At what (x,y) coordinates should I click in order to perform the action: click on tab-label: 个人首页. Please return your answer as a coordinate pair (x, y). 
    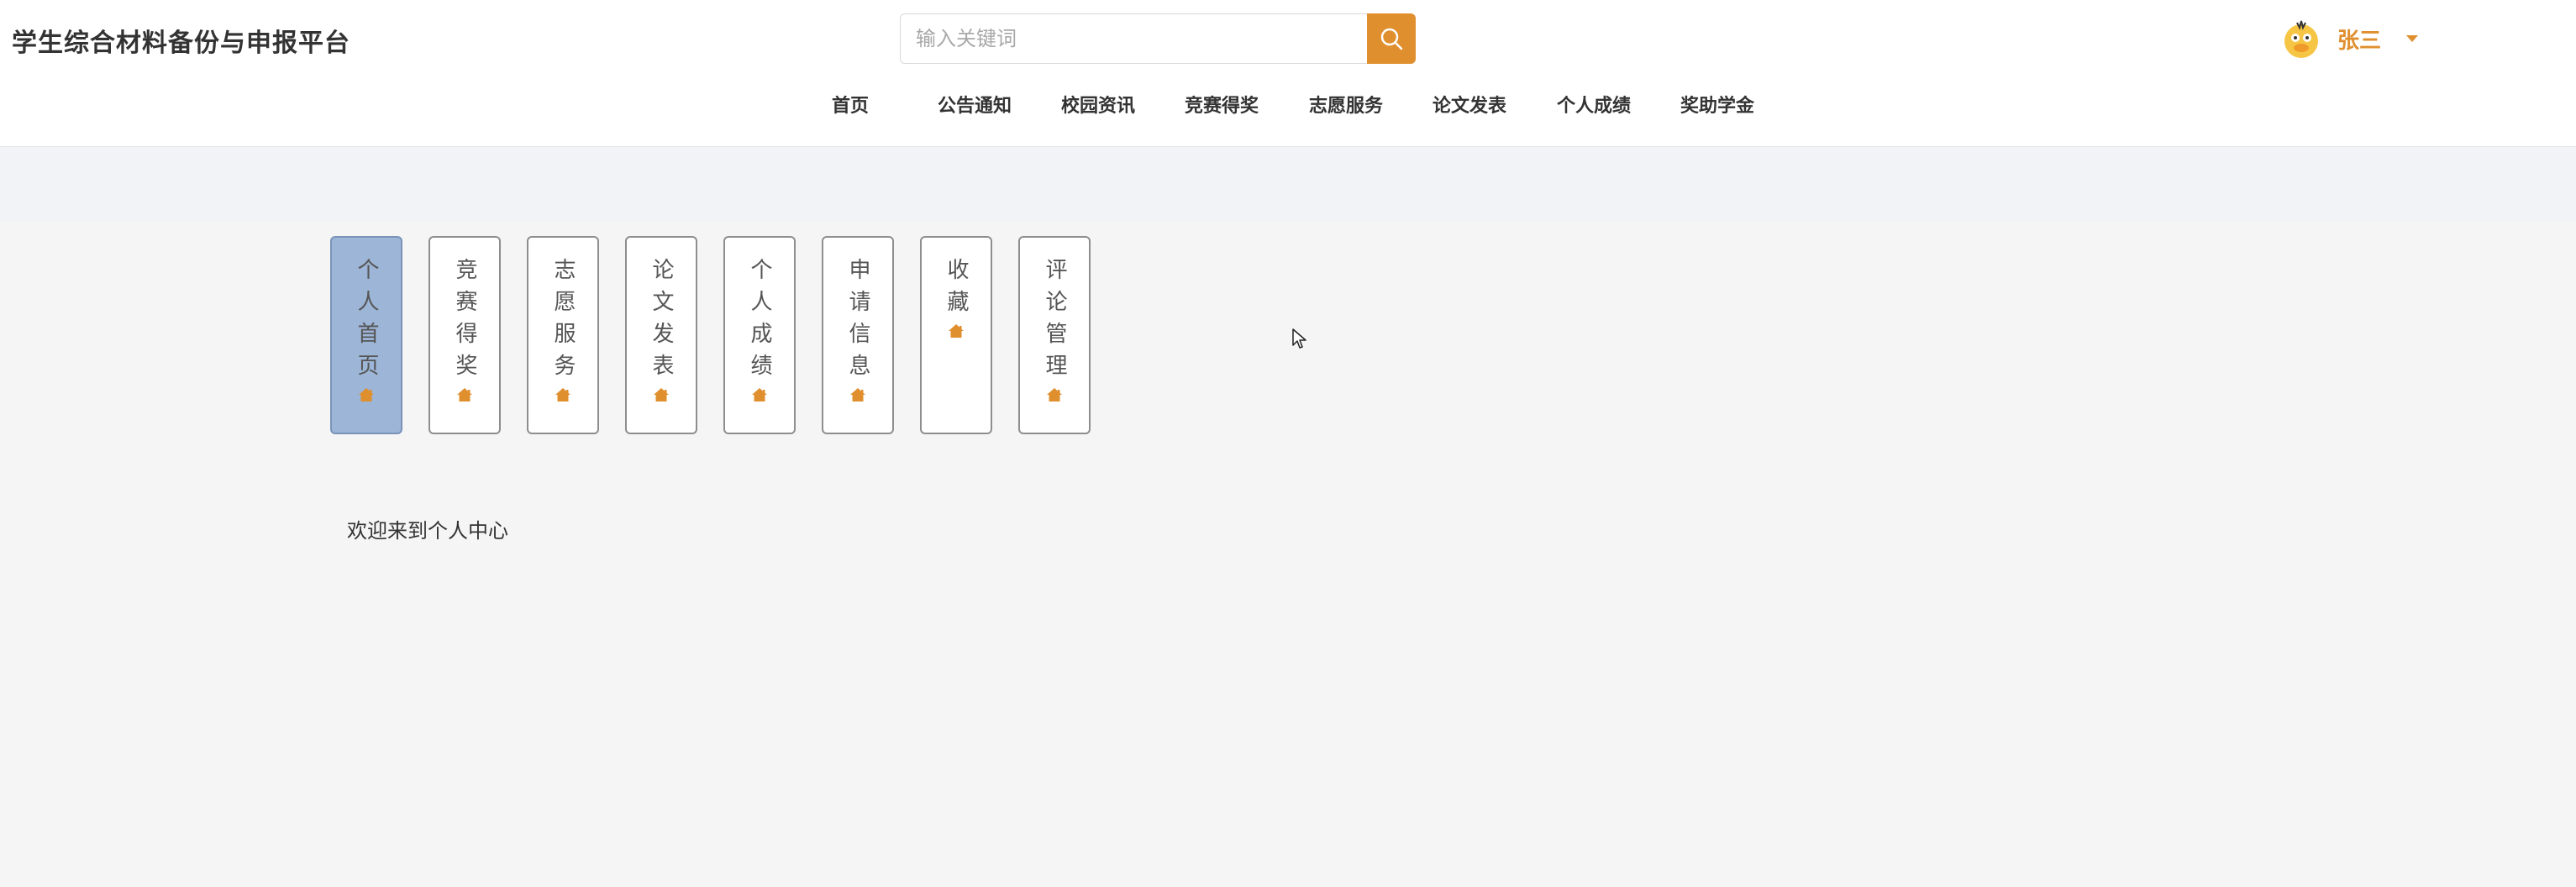
    Looking at the image, I should click on (366, 322).